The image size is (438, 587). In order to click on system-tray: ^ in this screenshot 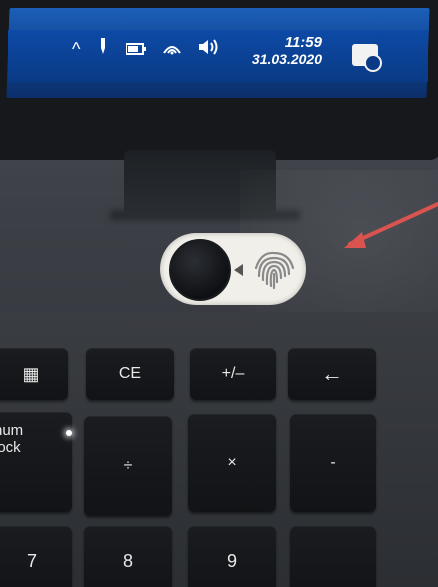, I will do `click(146, 48)`.